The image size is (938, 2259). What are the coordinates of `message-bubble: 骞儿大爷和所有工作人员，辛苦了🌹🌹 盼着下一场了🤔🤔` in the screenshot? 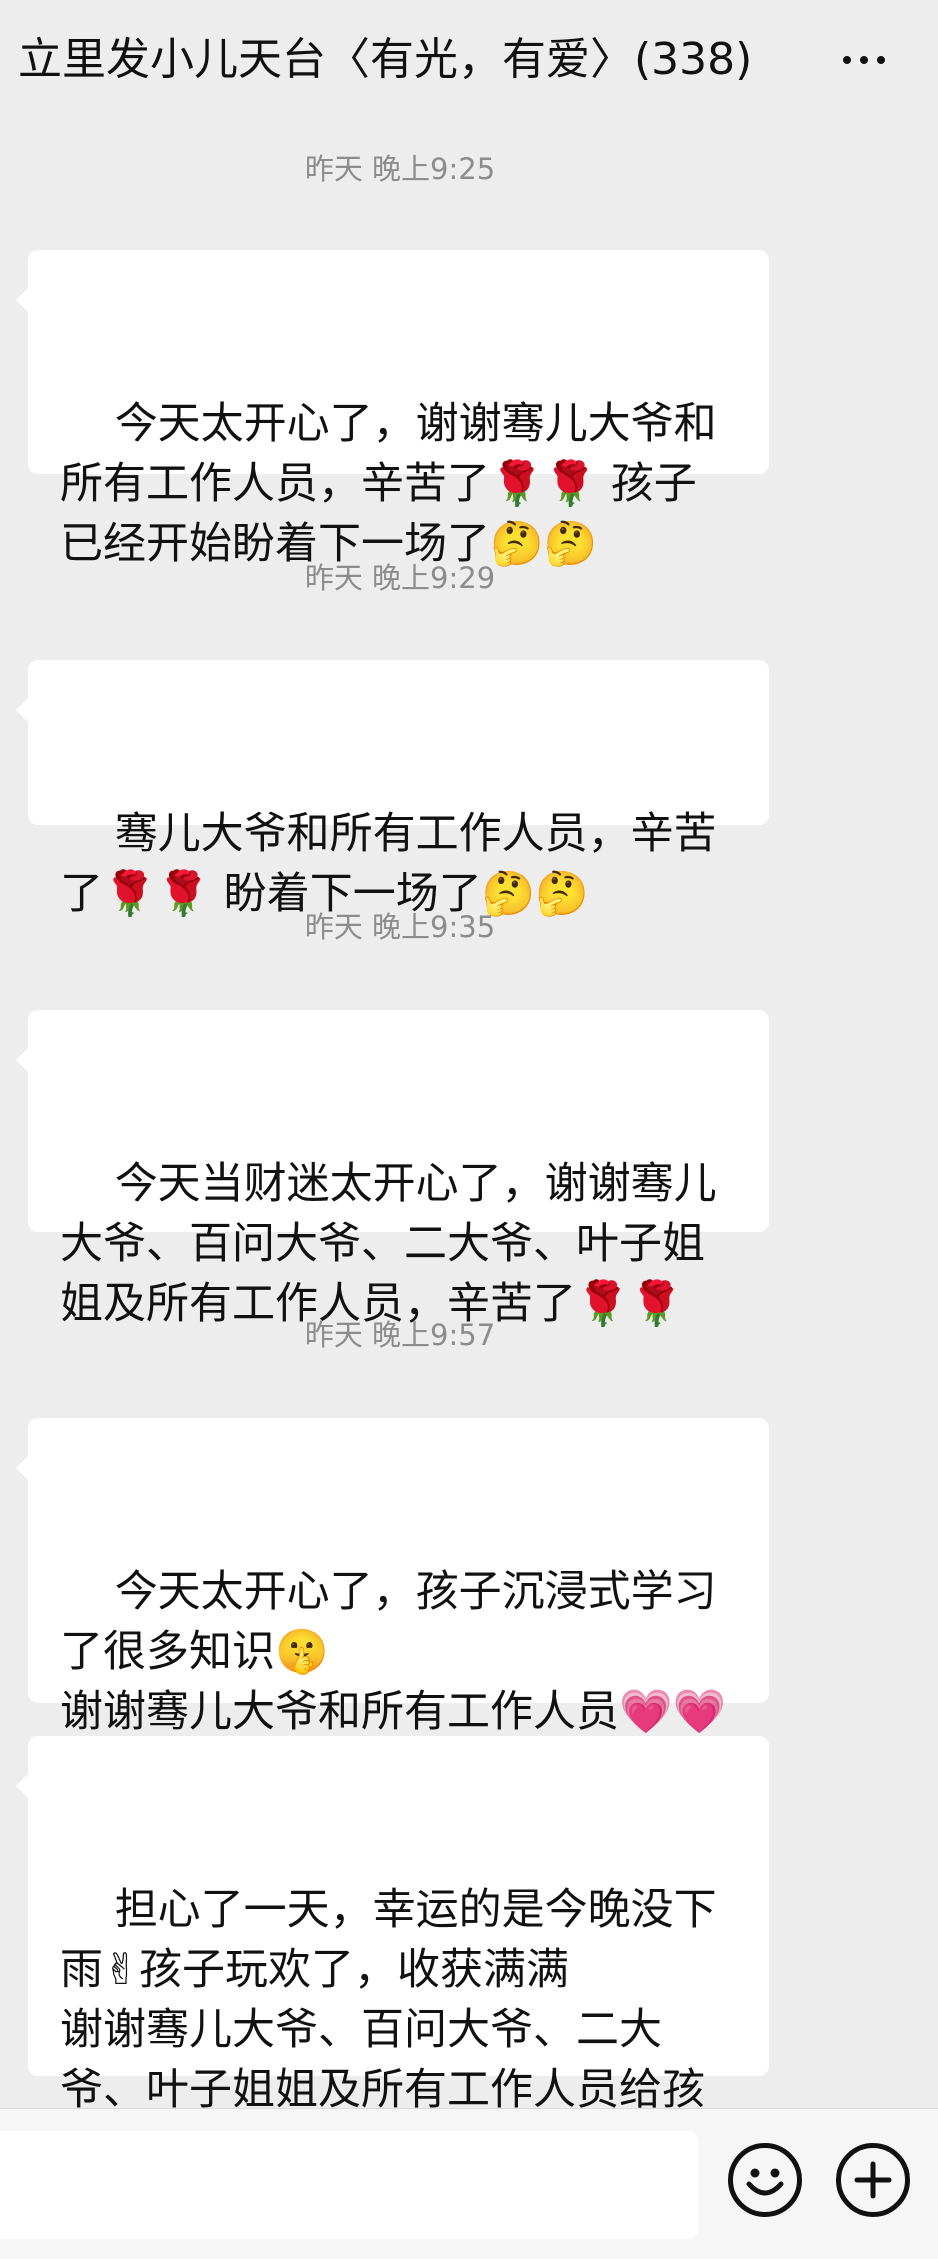 It's located at (392, 789).